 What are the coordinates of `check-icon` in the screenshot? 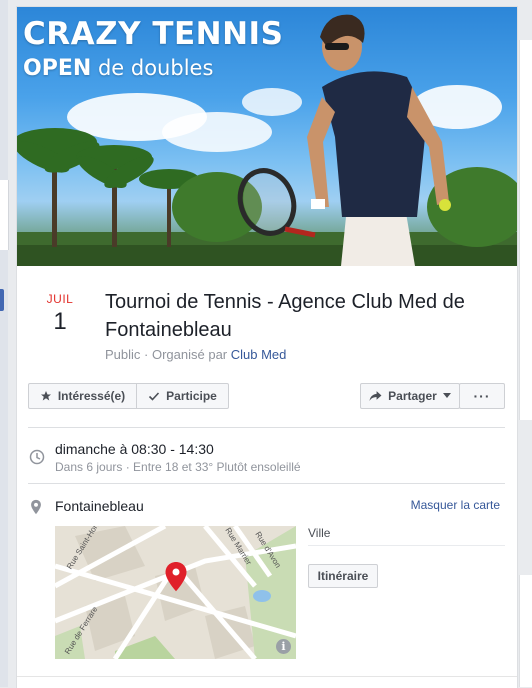 It's located at (154, 396).